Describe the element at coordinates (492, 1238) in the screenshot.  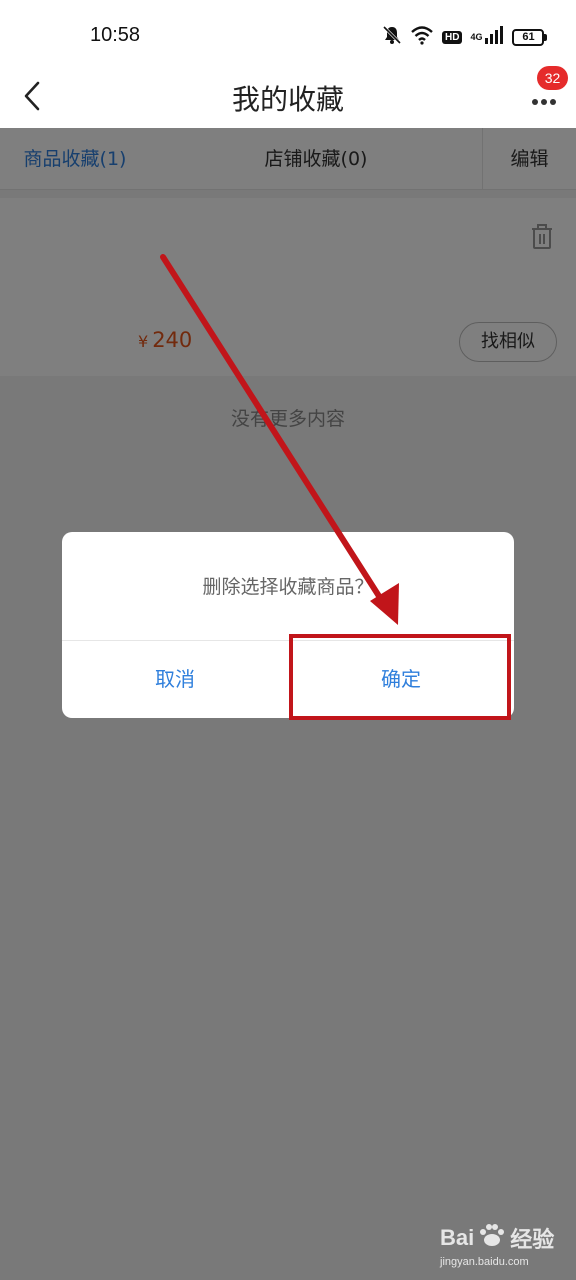
I see `paw-icon` at that location.